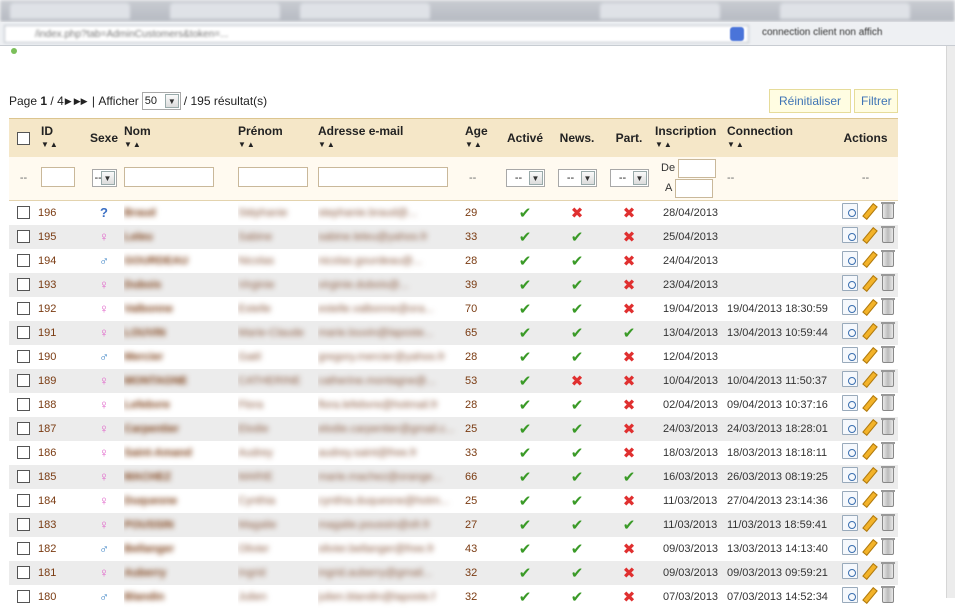  I want to click on next-page-icon: ▶, so click(68, 101).